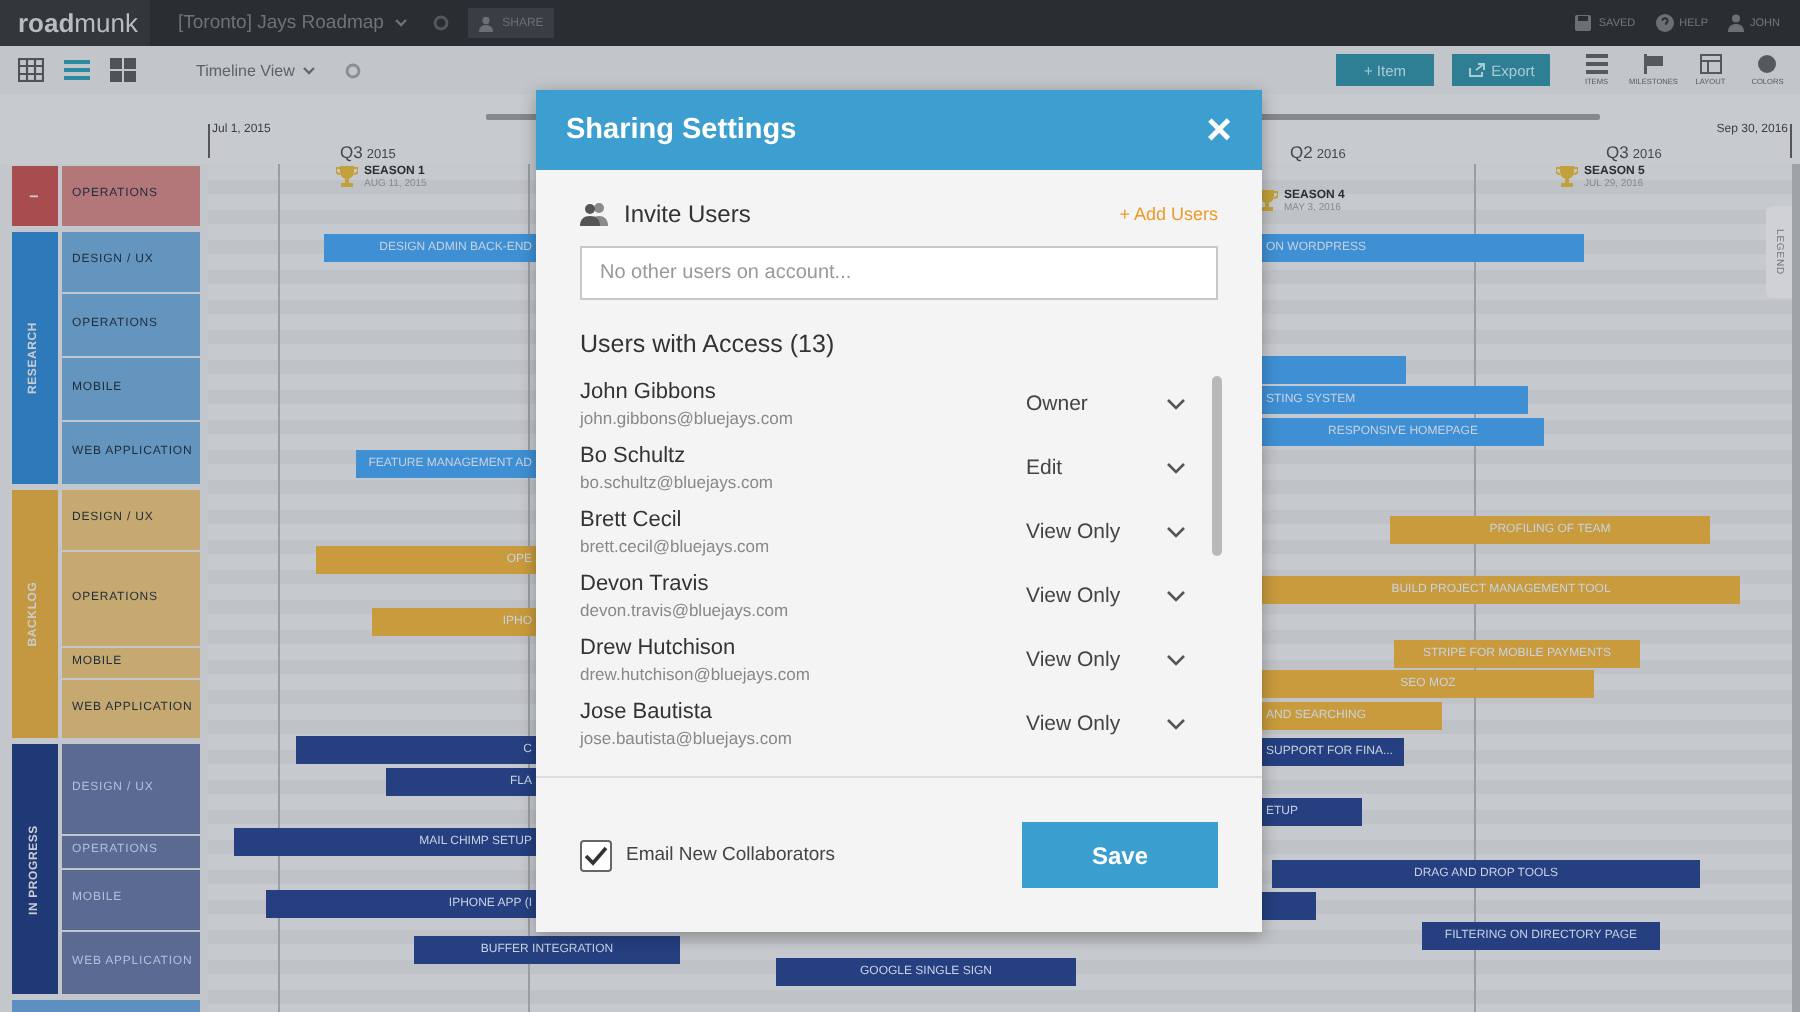 The image size is (1800, 1012). Describe the element at coordinates (1736, 23) in the screenshot. I see `user-icon` at that location.